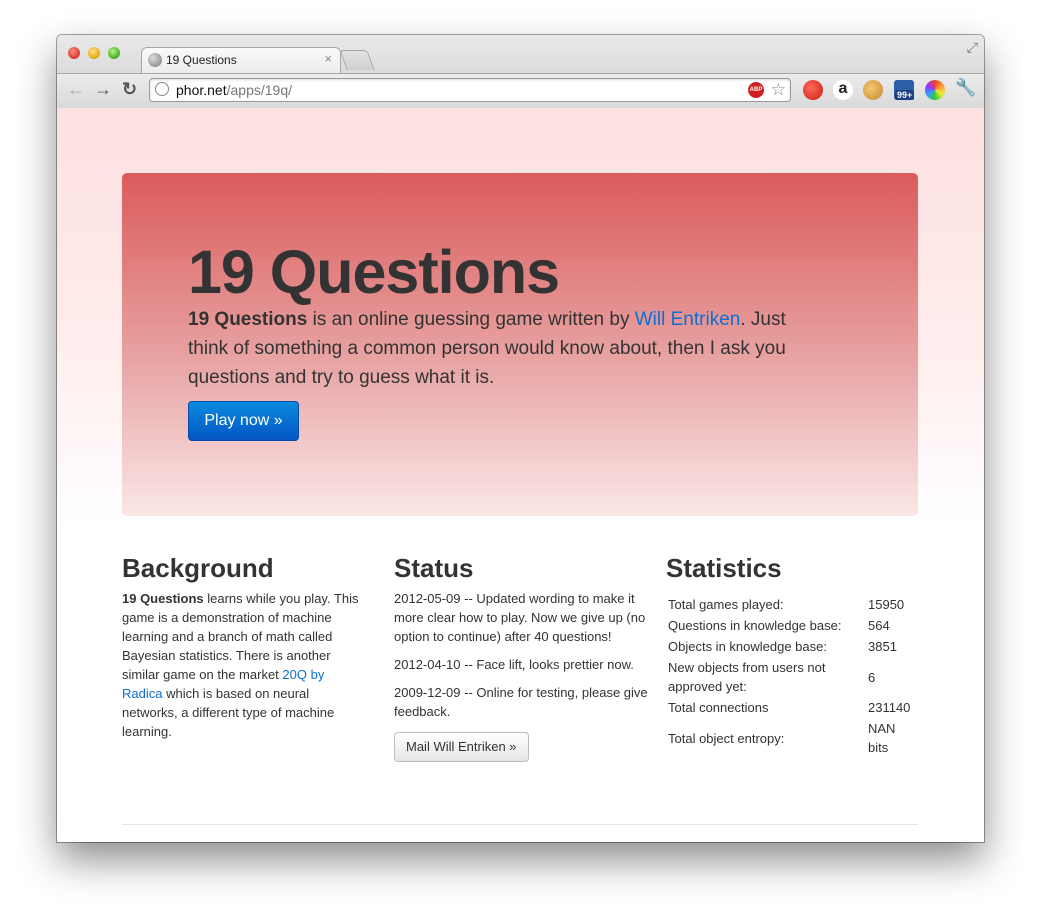  Describe the element at coordinates (198, 568) in the screenshot. I see `background-heading: Background` at that location.